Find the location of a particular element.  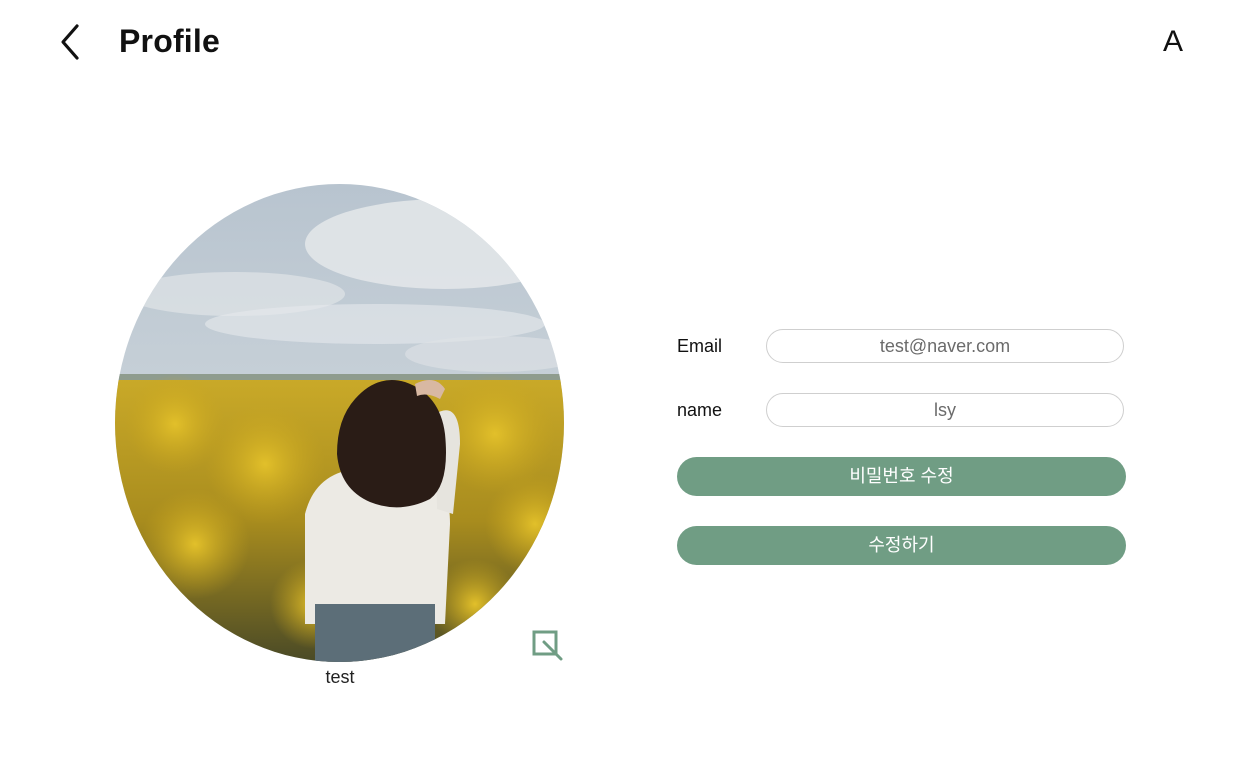

back-button is located at coordinates (70, 42).